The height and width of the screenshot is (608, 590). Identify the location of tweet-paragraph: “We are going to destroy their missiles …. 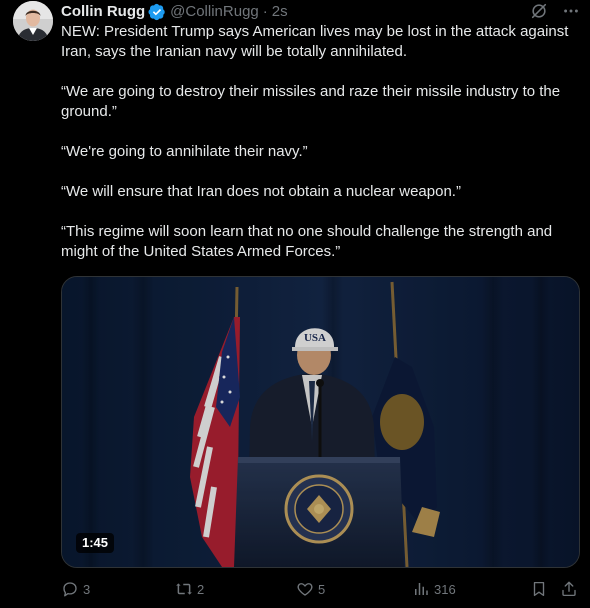
(311, 101).